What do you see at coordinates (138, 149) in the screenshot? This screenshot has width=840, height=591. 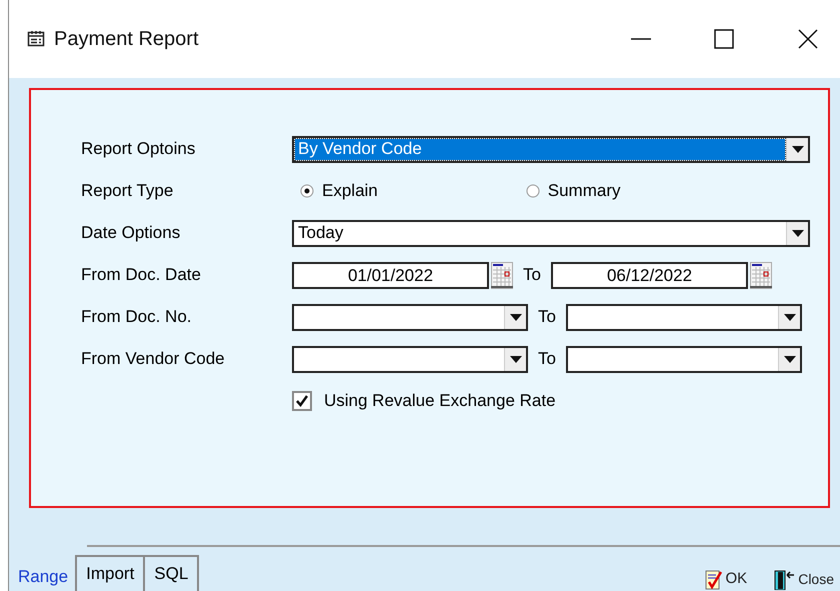 I see `field-label: Report Optoins` at bounding box center [138, 149].